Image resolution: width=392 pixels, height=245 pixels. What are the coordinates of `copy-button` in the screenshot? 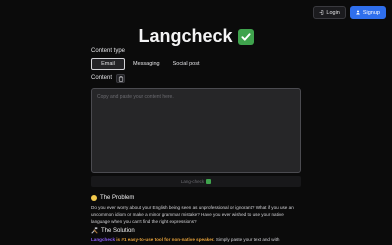 It's located at (120, 78).